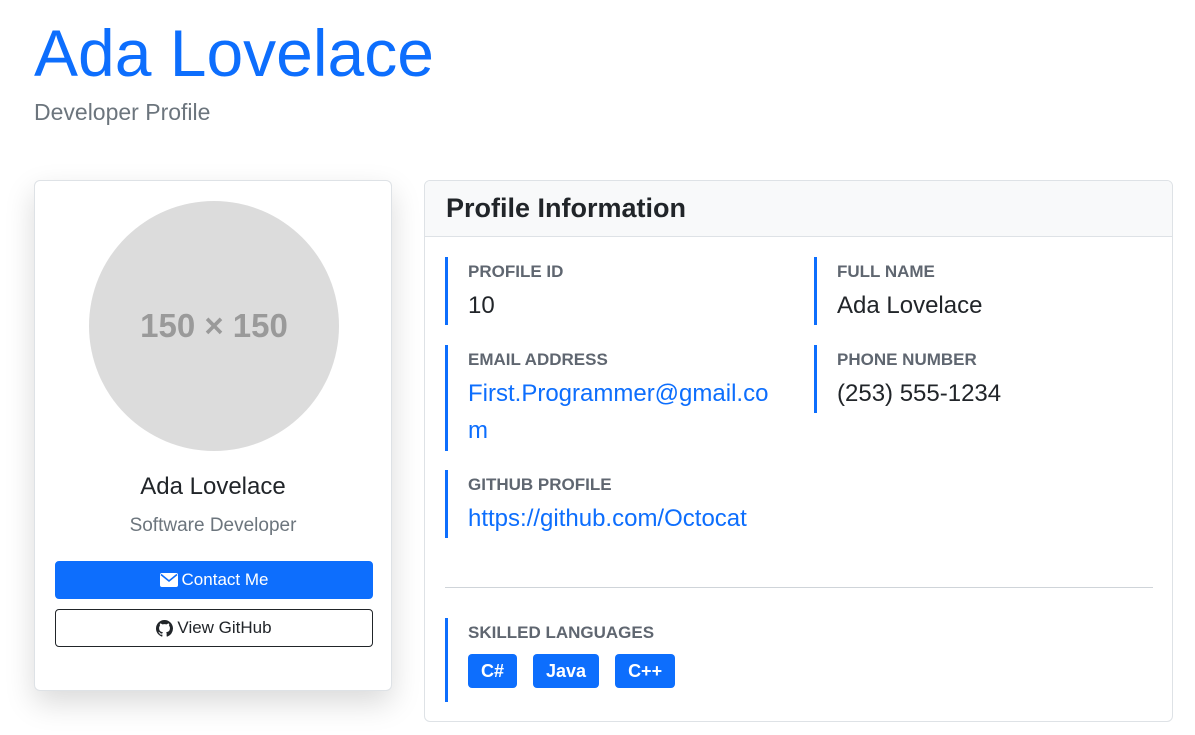 Image resolution: width=1195 pixels, height=735 pixels. Describe the element at coordinates (168, 580) in the screenshot. I see `envelope-icon` at that location.